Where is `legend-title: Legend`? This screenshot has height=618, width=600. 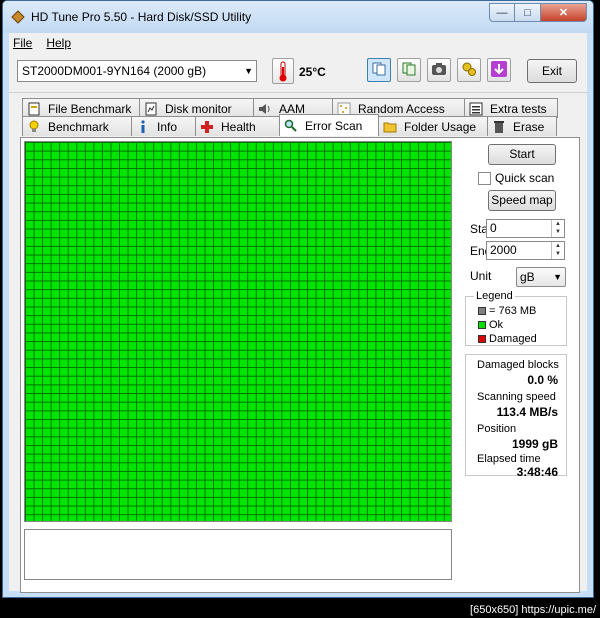 legend-title: Legend is located at coordinates (494, 296).